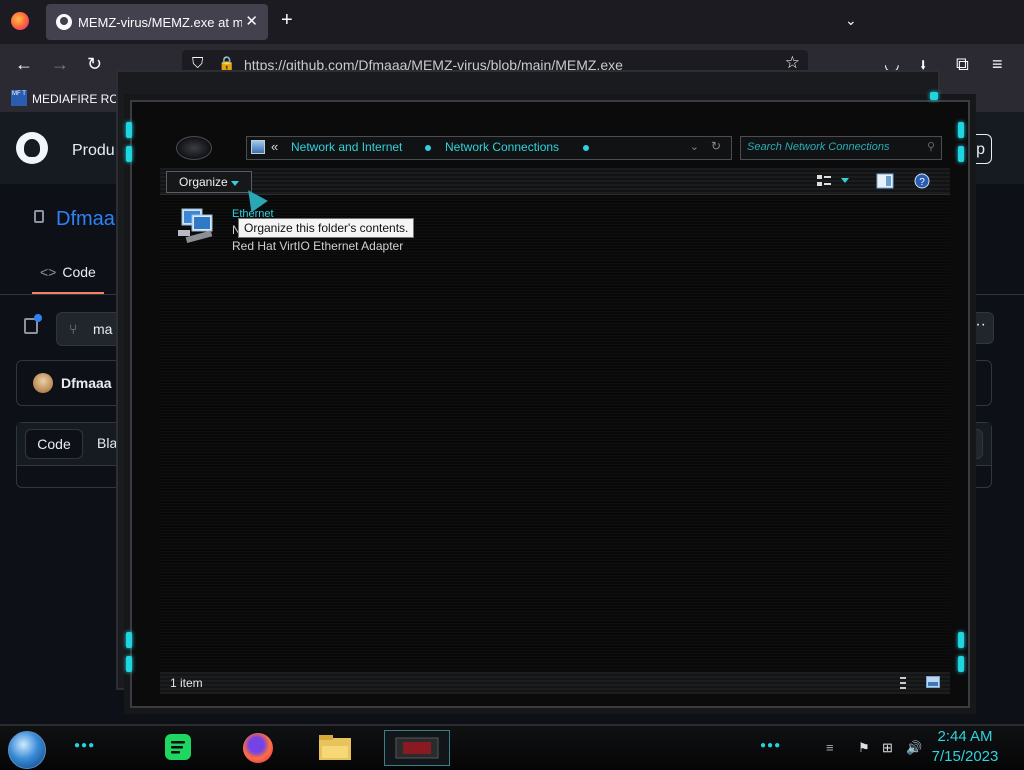 The image size is (1024, 770). What do you see at coordinates (203, 182) in the screenshot?
I see `organize-label: Organize` at bounding box center [203, 182].